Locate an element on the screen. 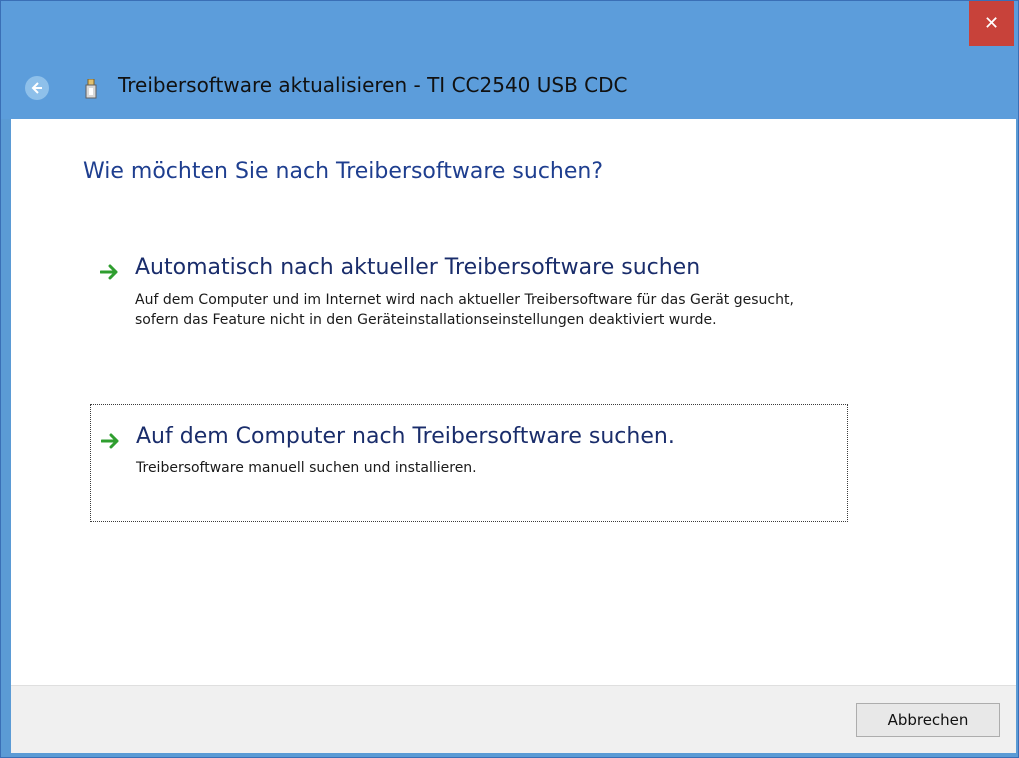  back-arrow-icon is located at coordinates (36, 88).